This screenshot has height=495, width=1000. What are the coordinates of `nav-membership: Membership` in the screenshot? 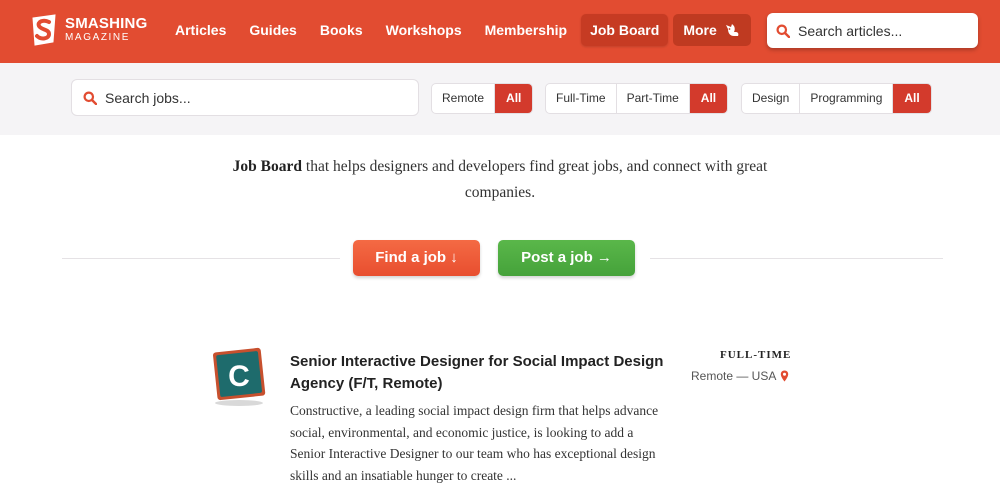 It's located at (526, 30).